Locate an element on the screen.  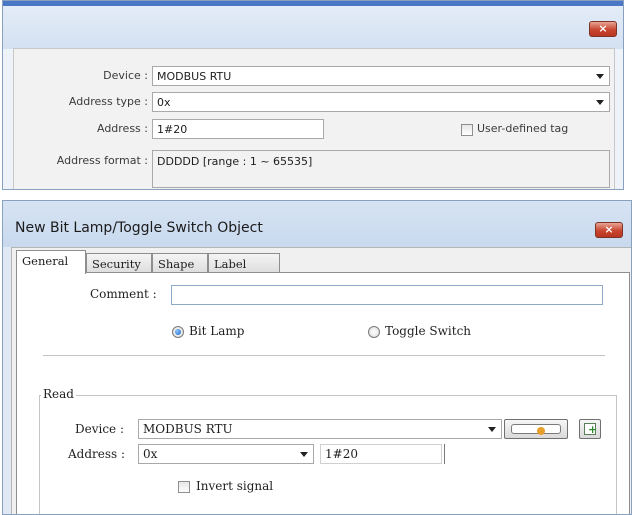
toggle-switch-radio is located at coordinates (374, 332).